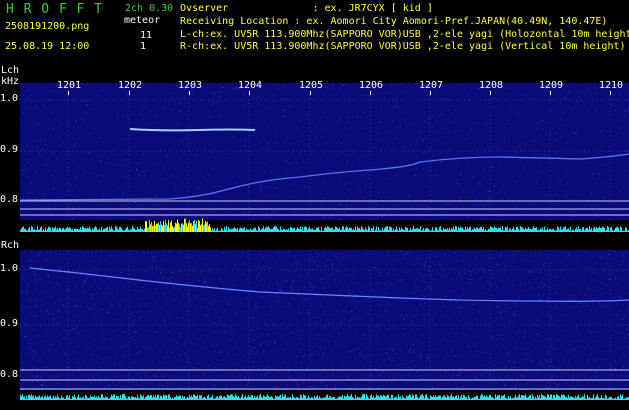 This screenshot has width=629, height=410. What do you see at coordinates (130, 85) in the screenshot?
I see `time-tick-label: 1202` at bounding box center [130, 85].